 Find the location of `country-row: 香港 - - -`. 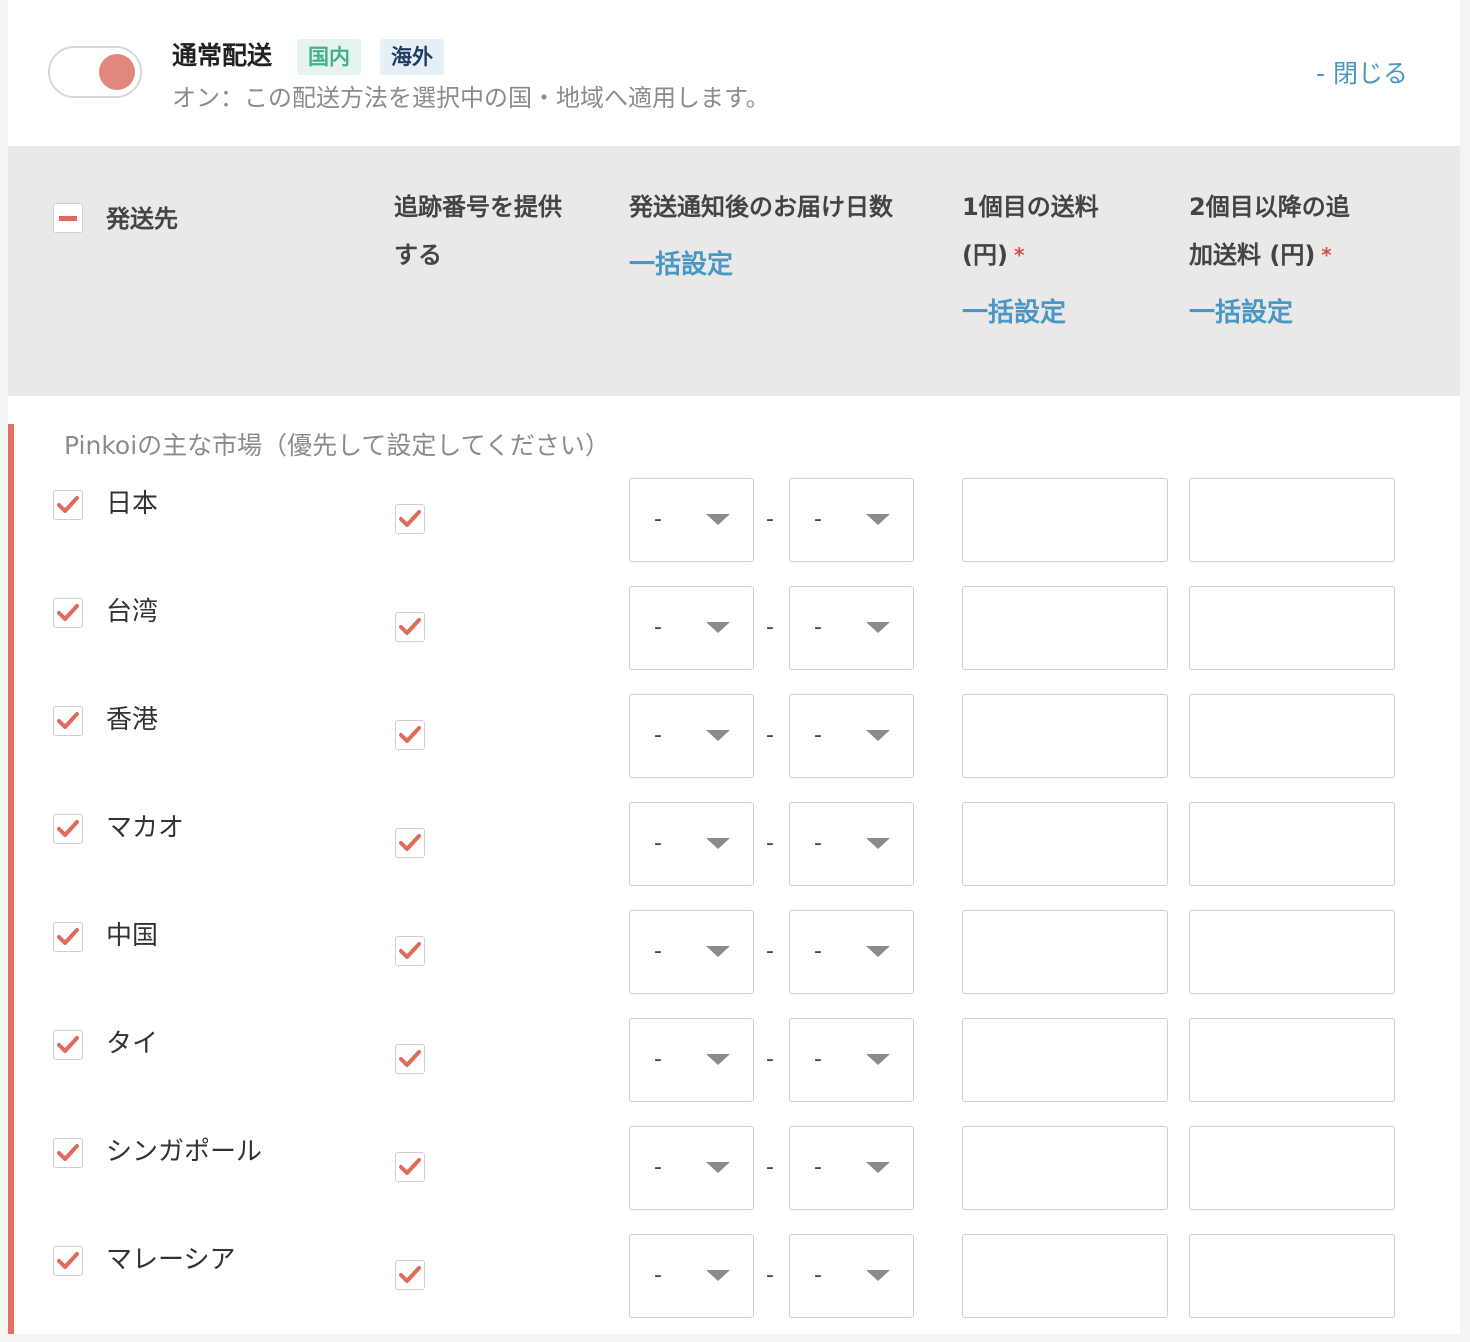

country-row: 香港 - - - is located at coordinates (735, 748).